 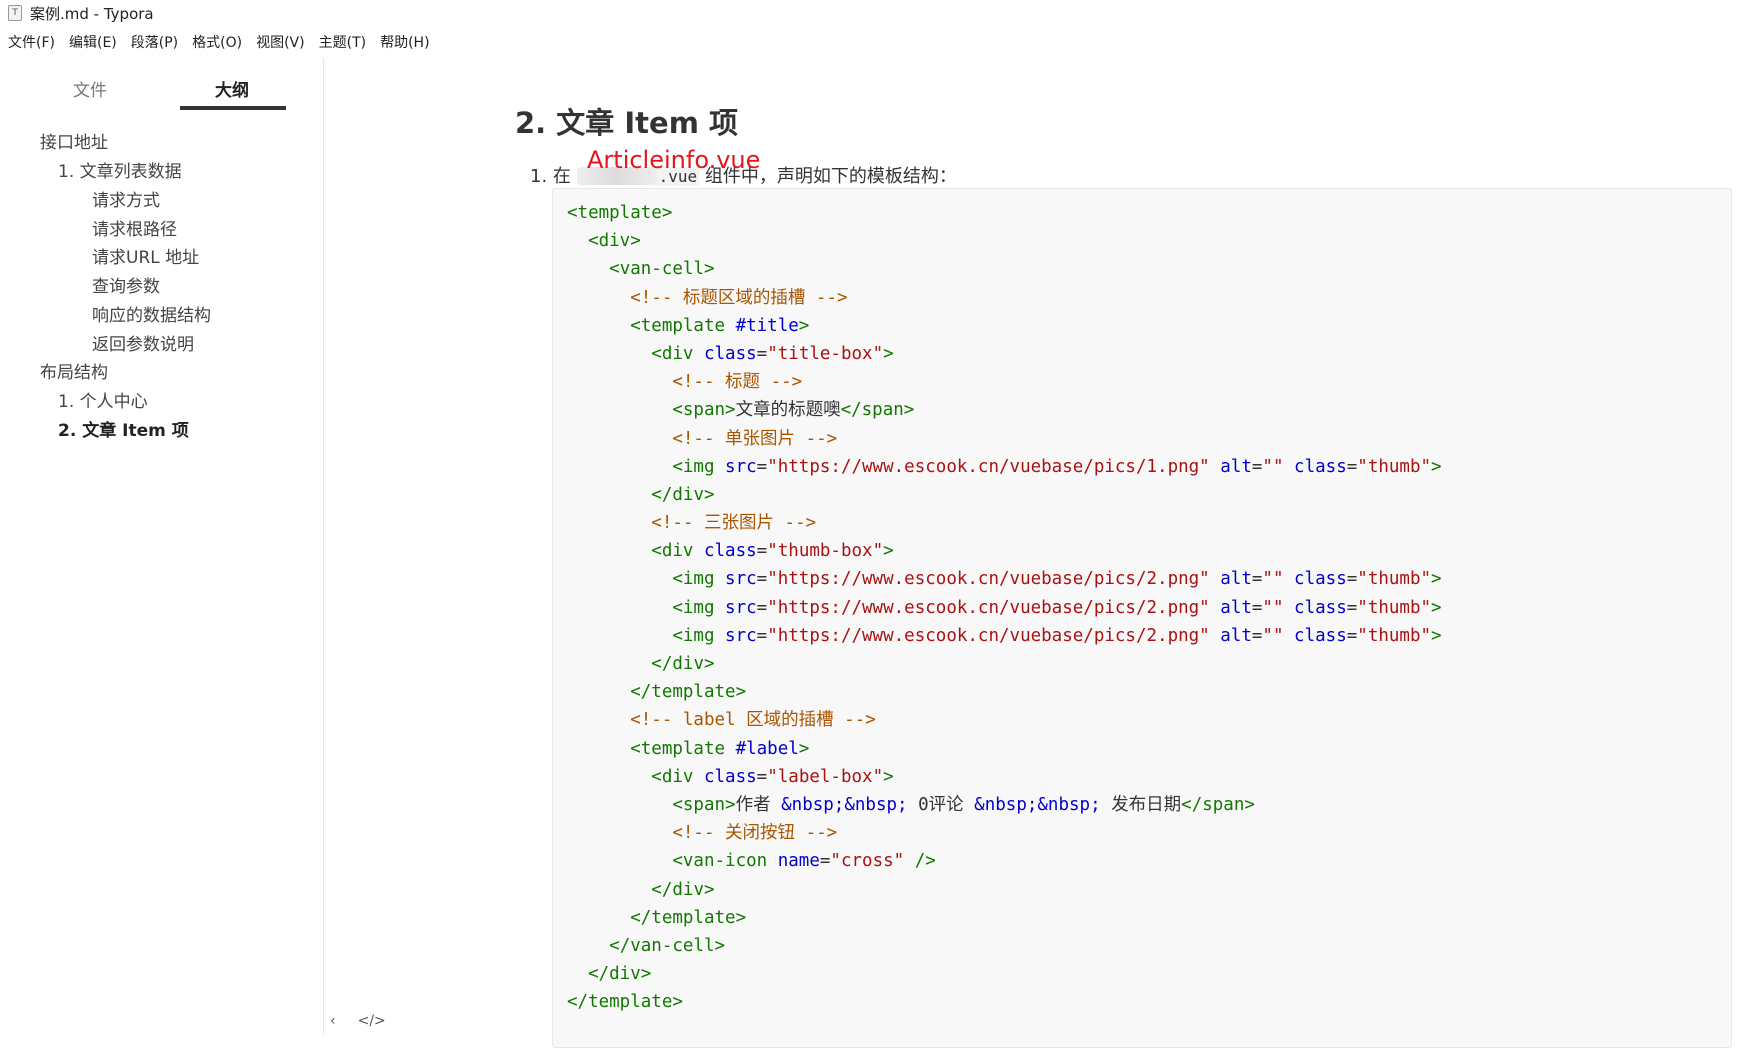 I want to click on typora-app-icon: T, so click(x=15, y=13).